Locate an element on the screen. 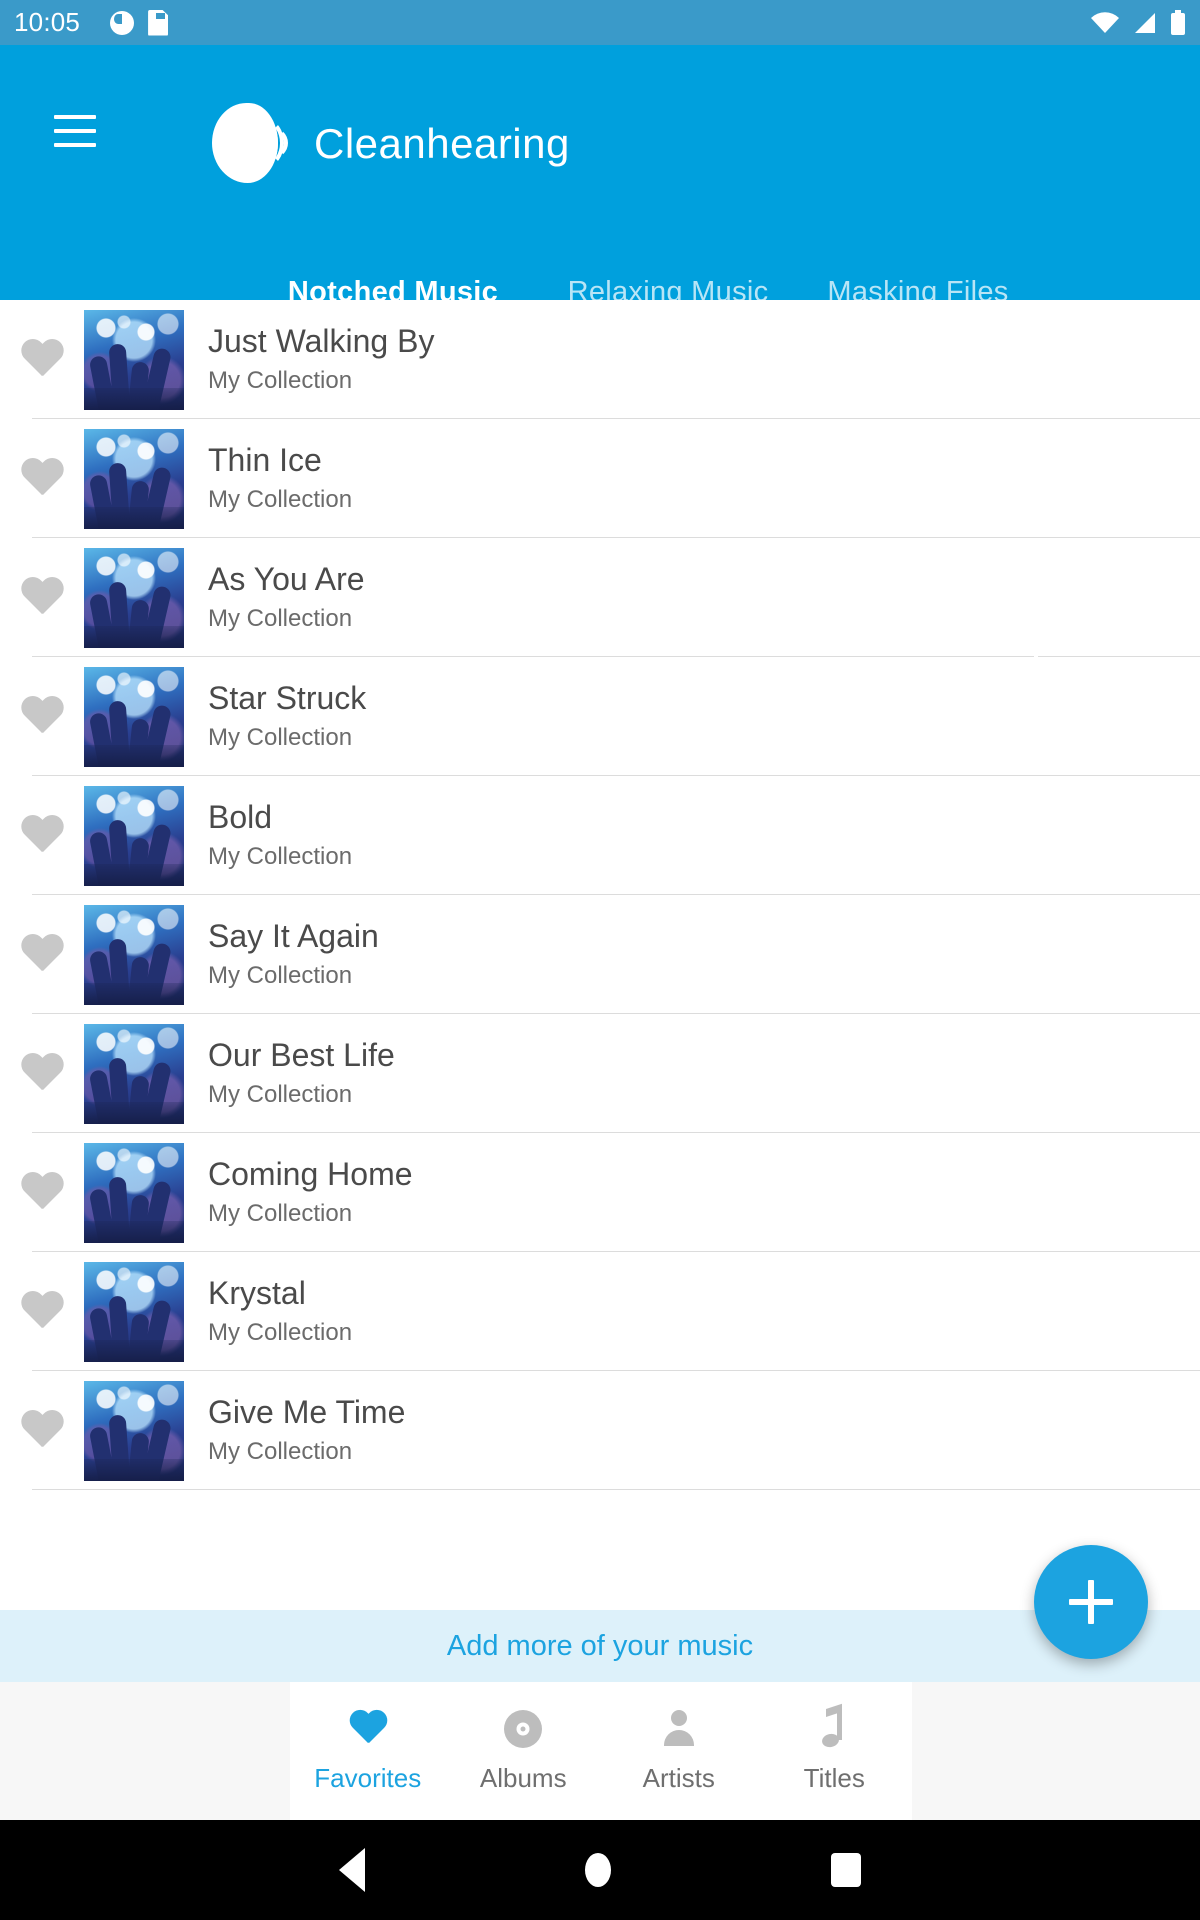 The image size is (1200, 1920). nav-item-favorites: Favorites is located at coordinates (368, 1751).